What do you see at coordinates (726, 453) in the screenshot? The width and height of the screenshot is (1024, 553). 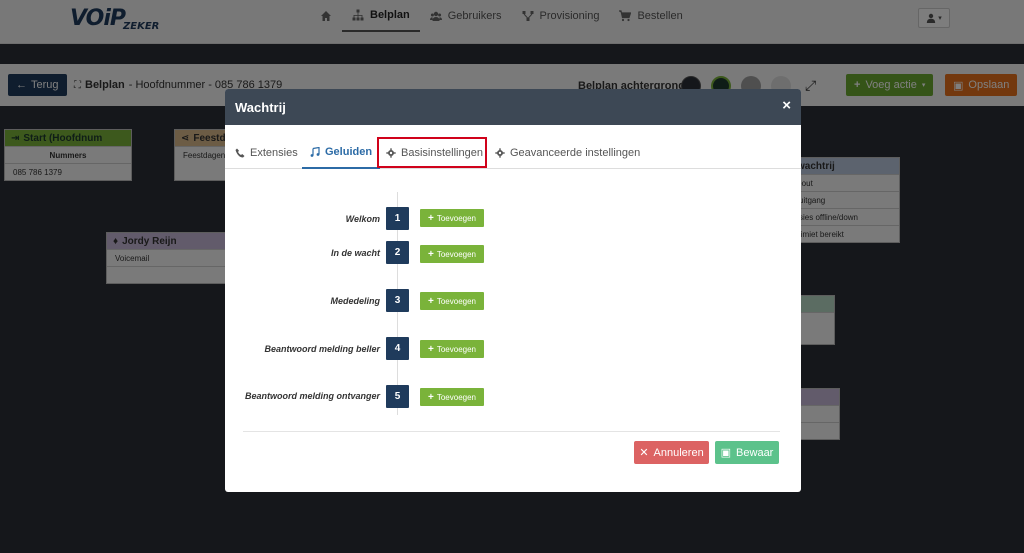 I see `floppy-icon: ▣` at bounding box center [726, 453].